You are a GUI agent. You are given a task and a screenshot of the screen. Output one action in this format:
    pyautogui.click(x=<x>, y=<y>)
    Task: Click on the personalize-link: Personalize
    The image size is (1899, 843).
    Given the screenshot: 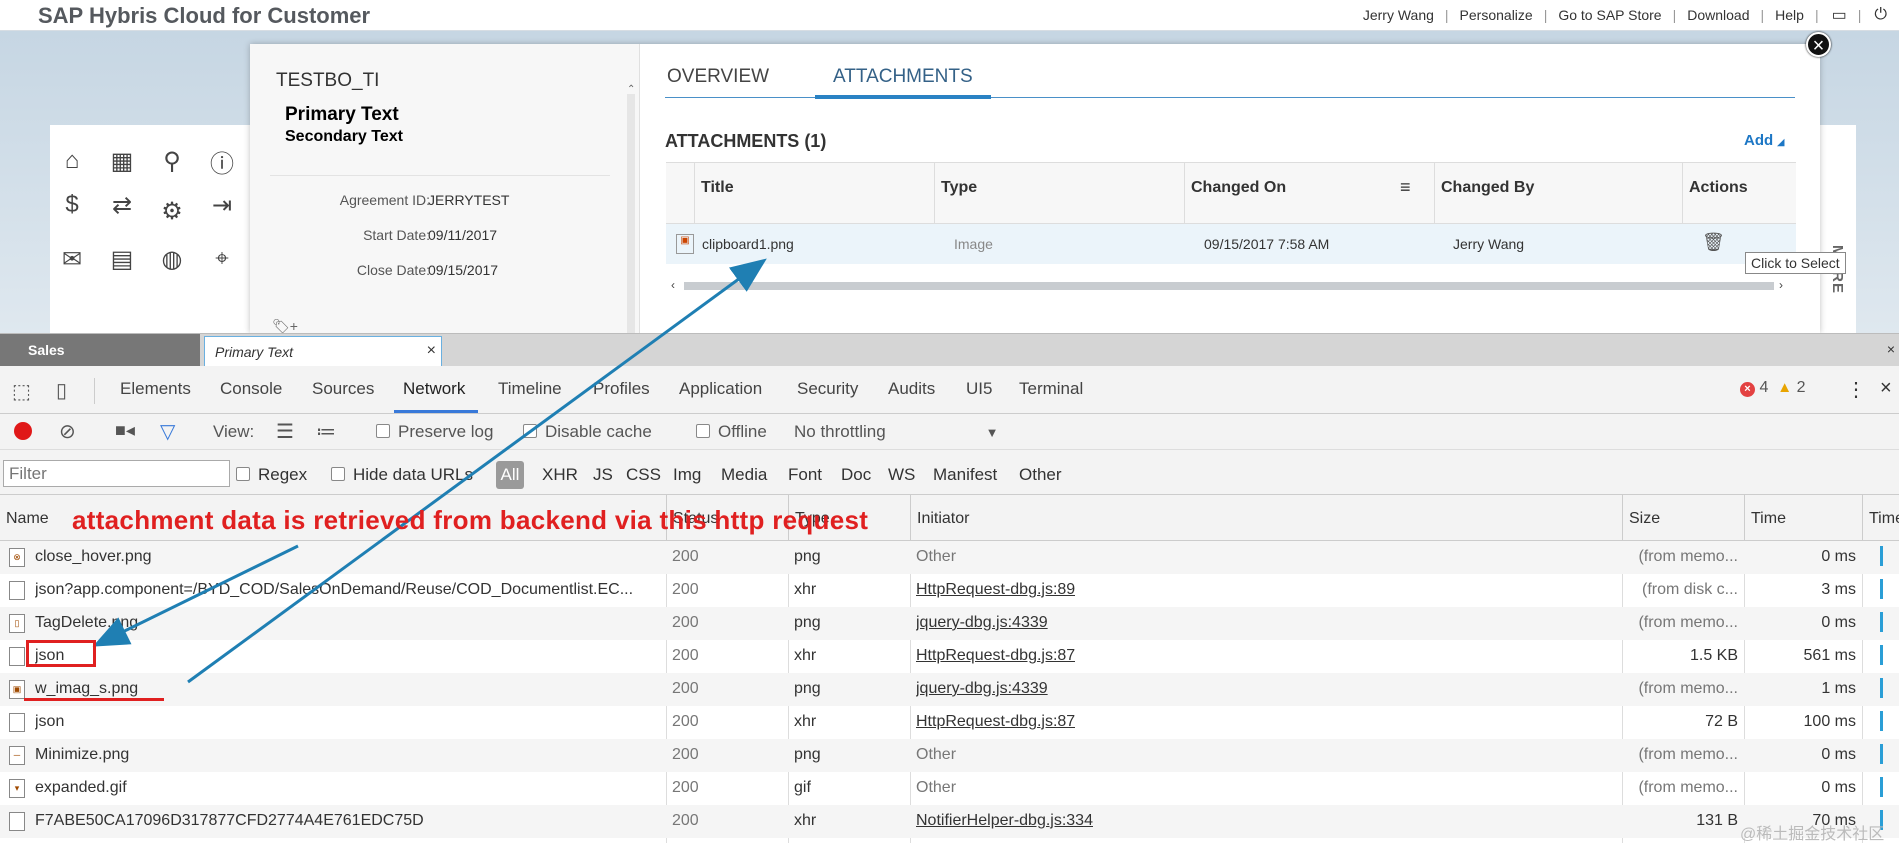 What is the action you would take?
    pyautogui.click(x=1496, y=15)
    